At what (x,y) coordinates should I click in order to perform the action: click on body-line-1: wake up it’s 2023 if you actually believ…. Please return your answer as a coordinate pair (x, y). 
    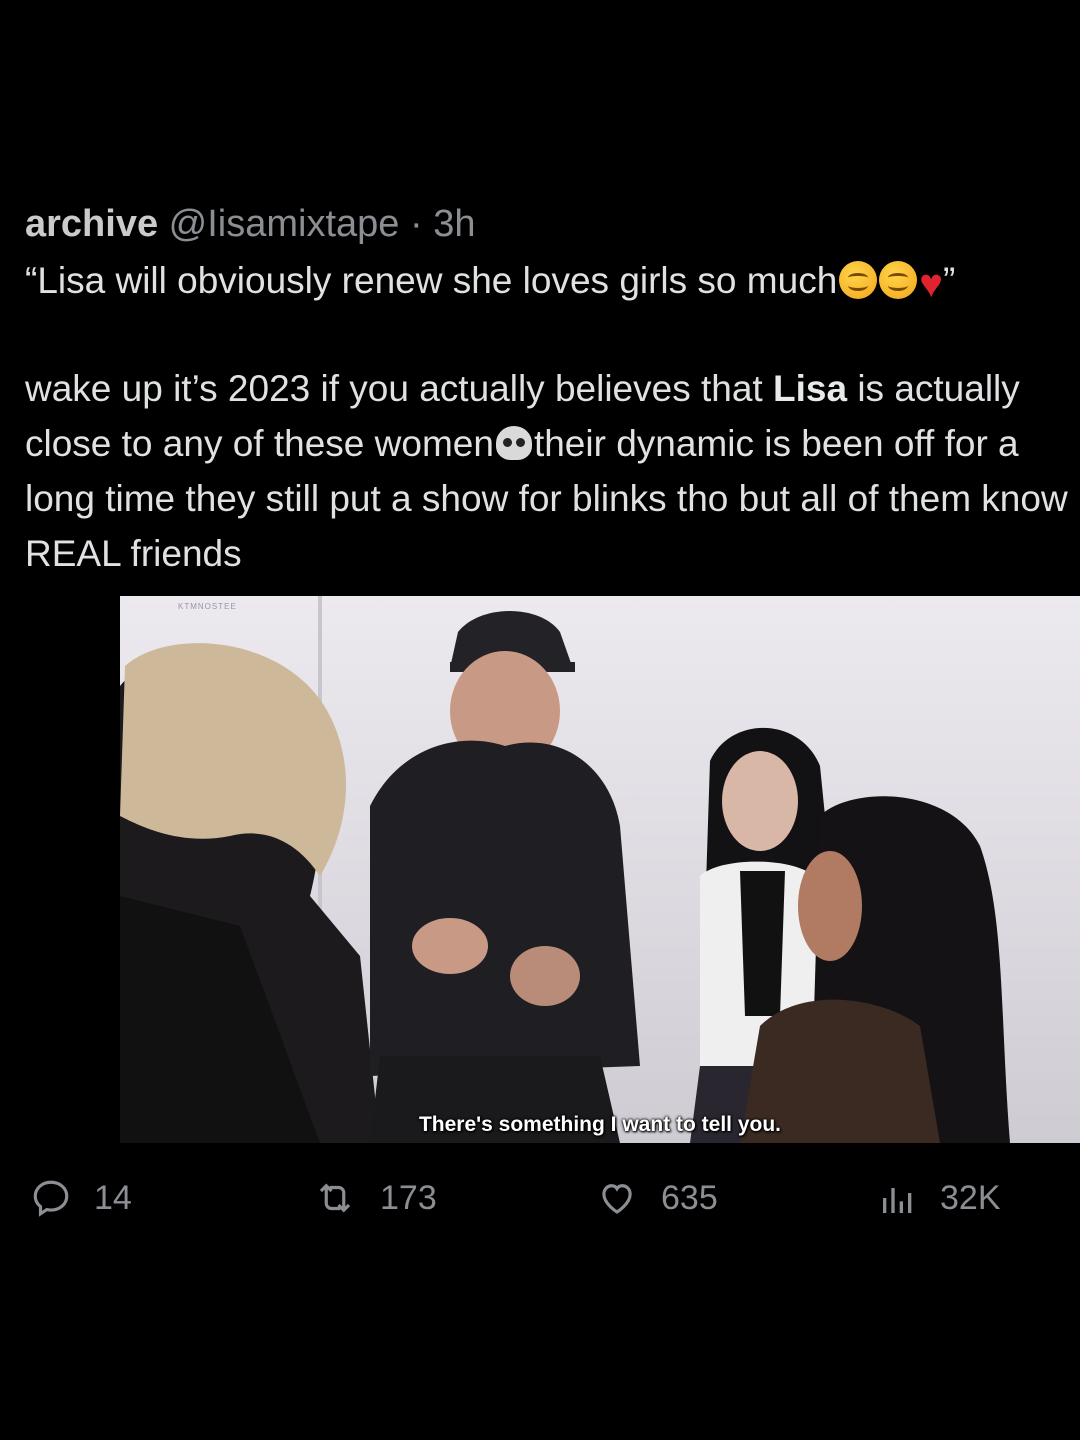
    Looking at the image, I should click on (522, 388).